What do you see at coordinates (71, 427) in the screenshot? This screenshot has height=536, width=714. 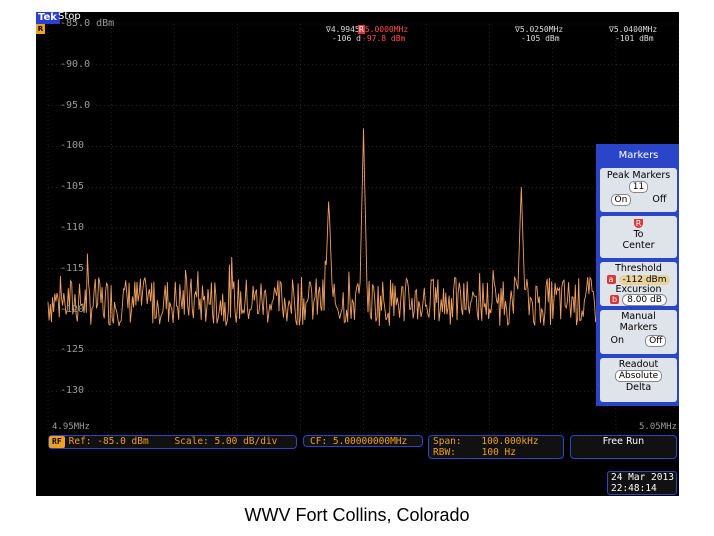 I see `x-start-label: 4.95MHz` at bounding box center [71, 427].